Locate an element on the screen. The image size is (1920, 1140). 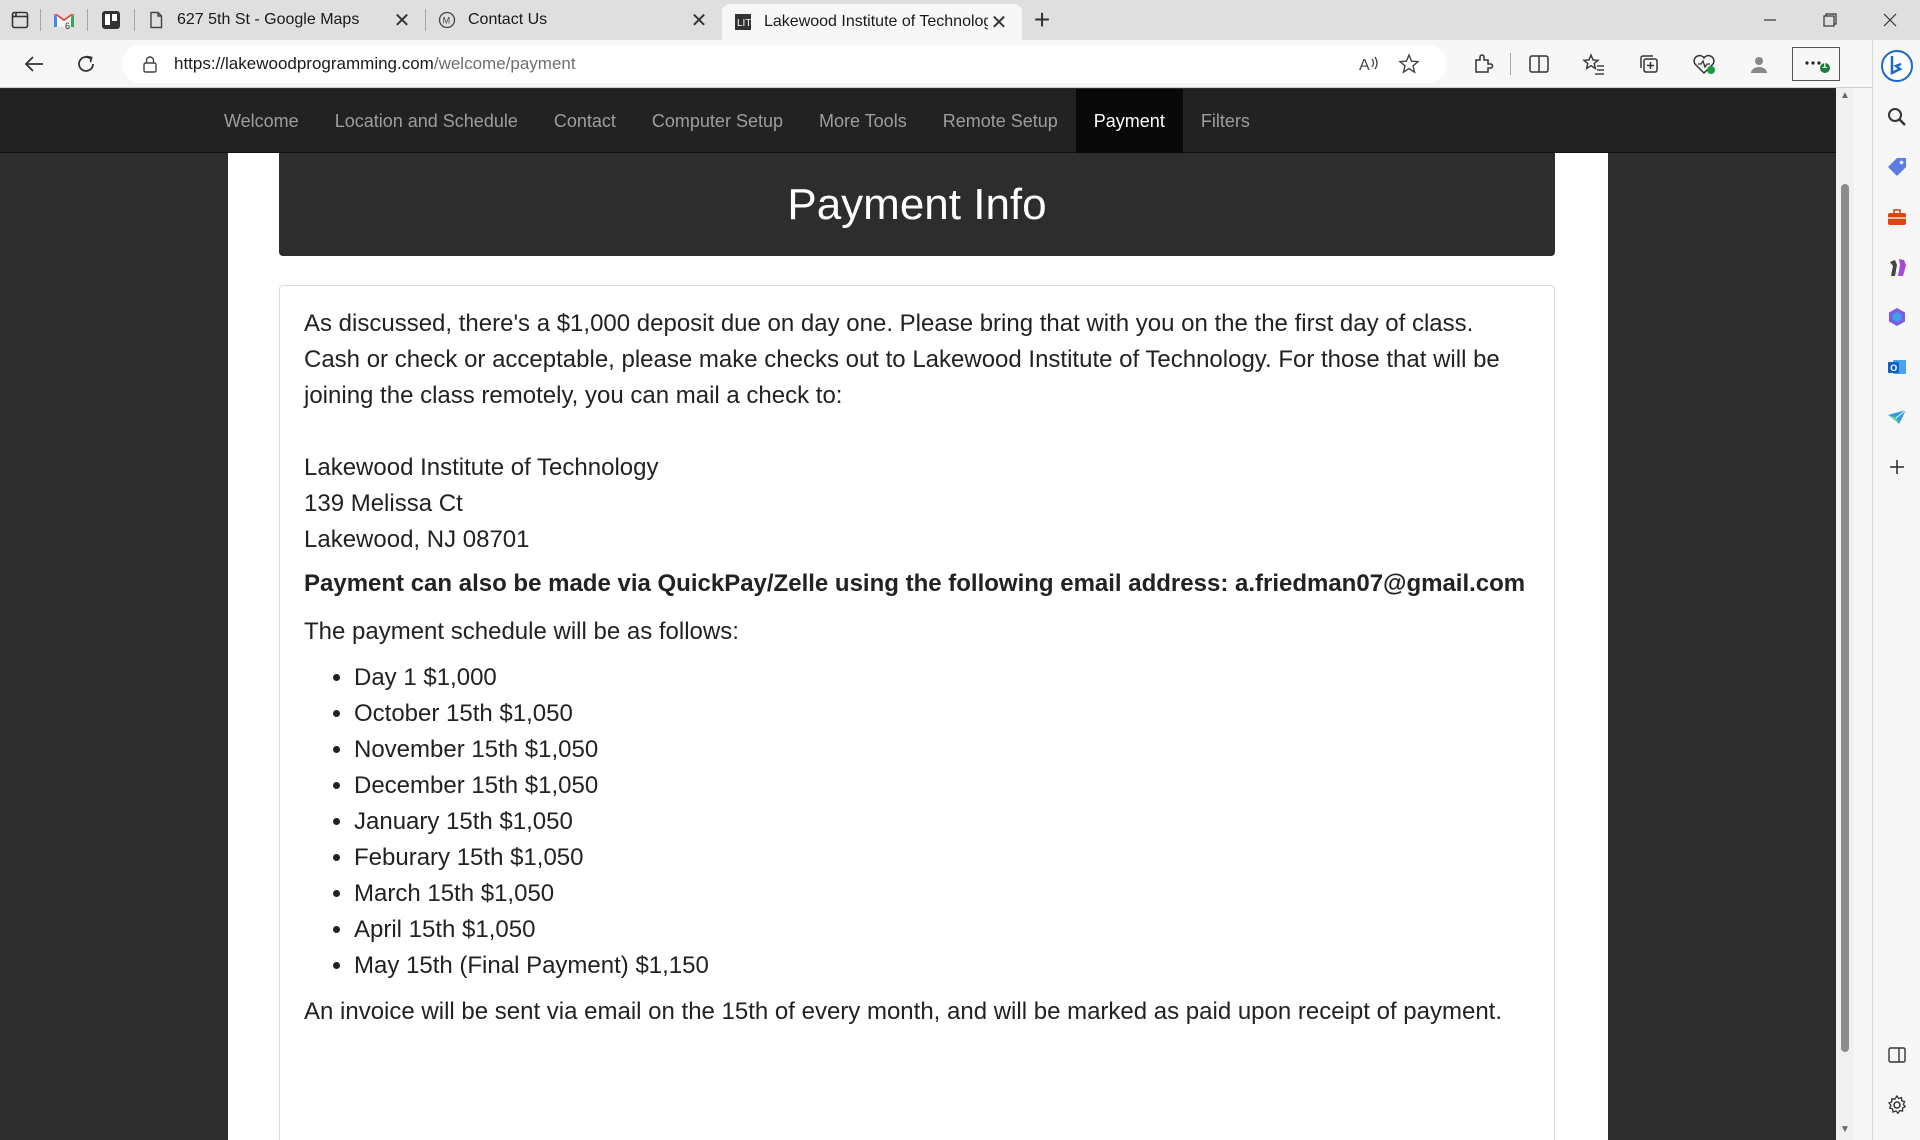
favorite-star-icon is located at coordinates (1409, 63).